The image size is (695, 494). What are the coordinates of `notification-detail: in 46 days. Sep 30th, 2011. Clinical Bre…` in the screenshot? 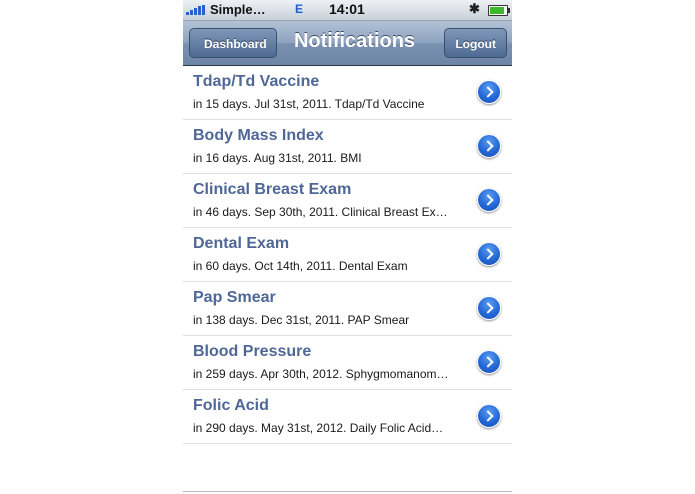 It's located at (320, 212).